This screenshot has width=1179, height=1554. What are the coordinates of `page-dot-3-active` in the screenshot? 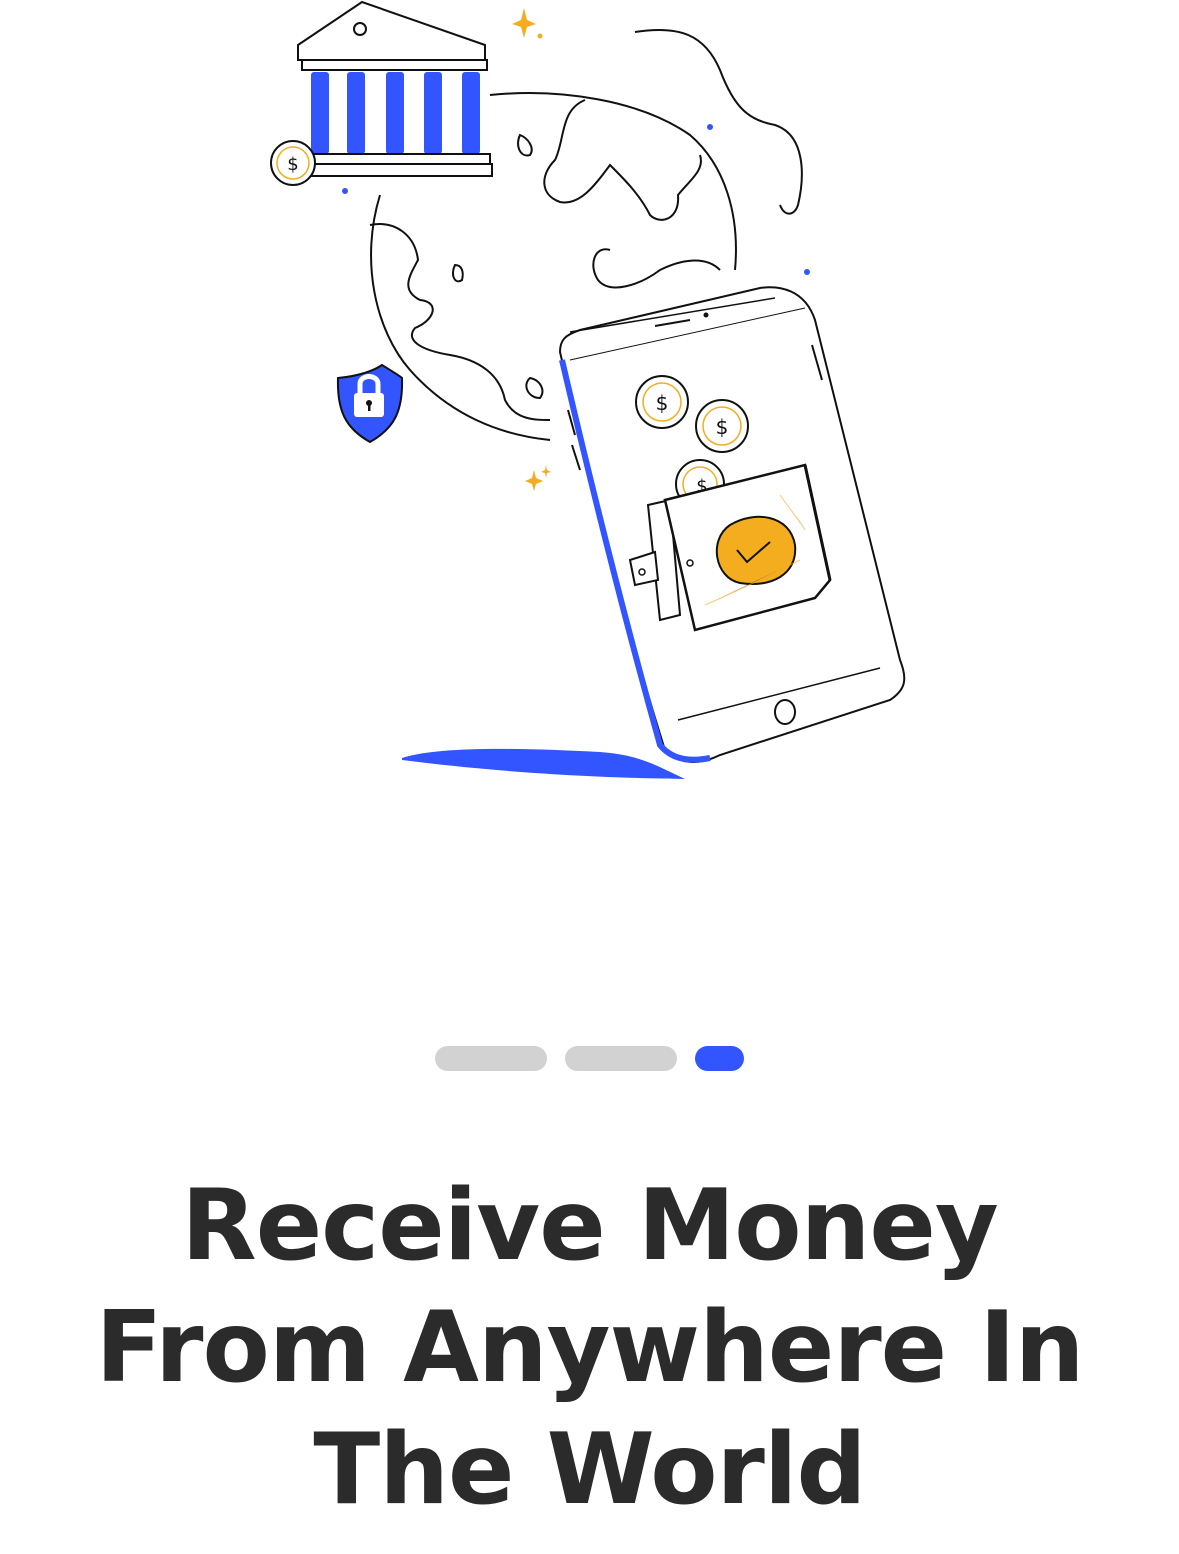 It's located at (719, 1058).